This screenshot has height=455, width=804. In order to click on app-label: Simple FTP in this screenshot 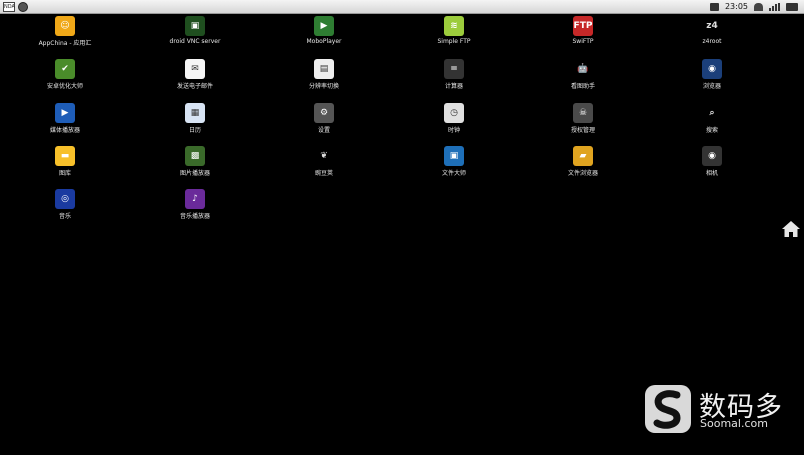, I will do `click(454, 41)`.